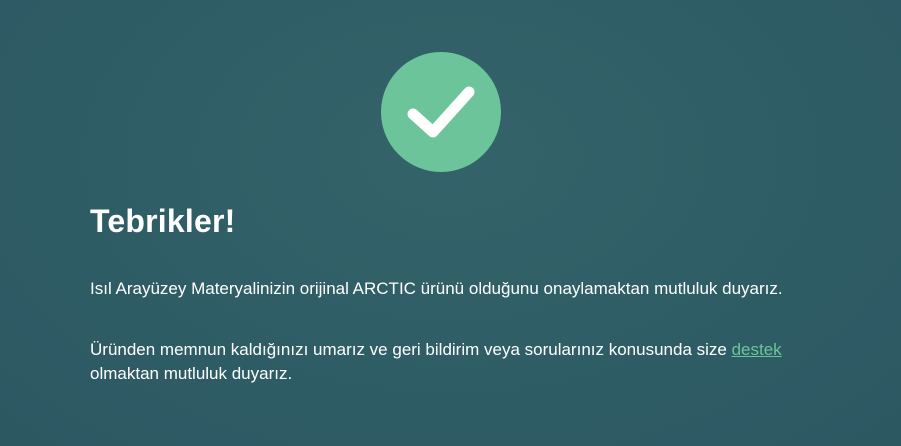 This screenshot has height=446, width=901. I want to click on support-link: destek, so click(757, 349).